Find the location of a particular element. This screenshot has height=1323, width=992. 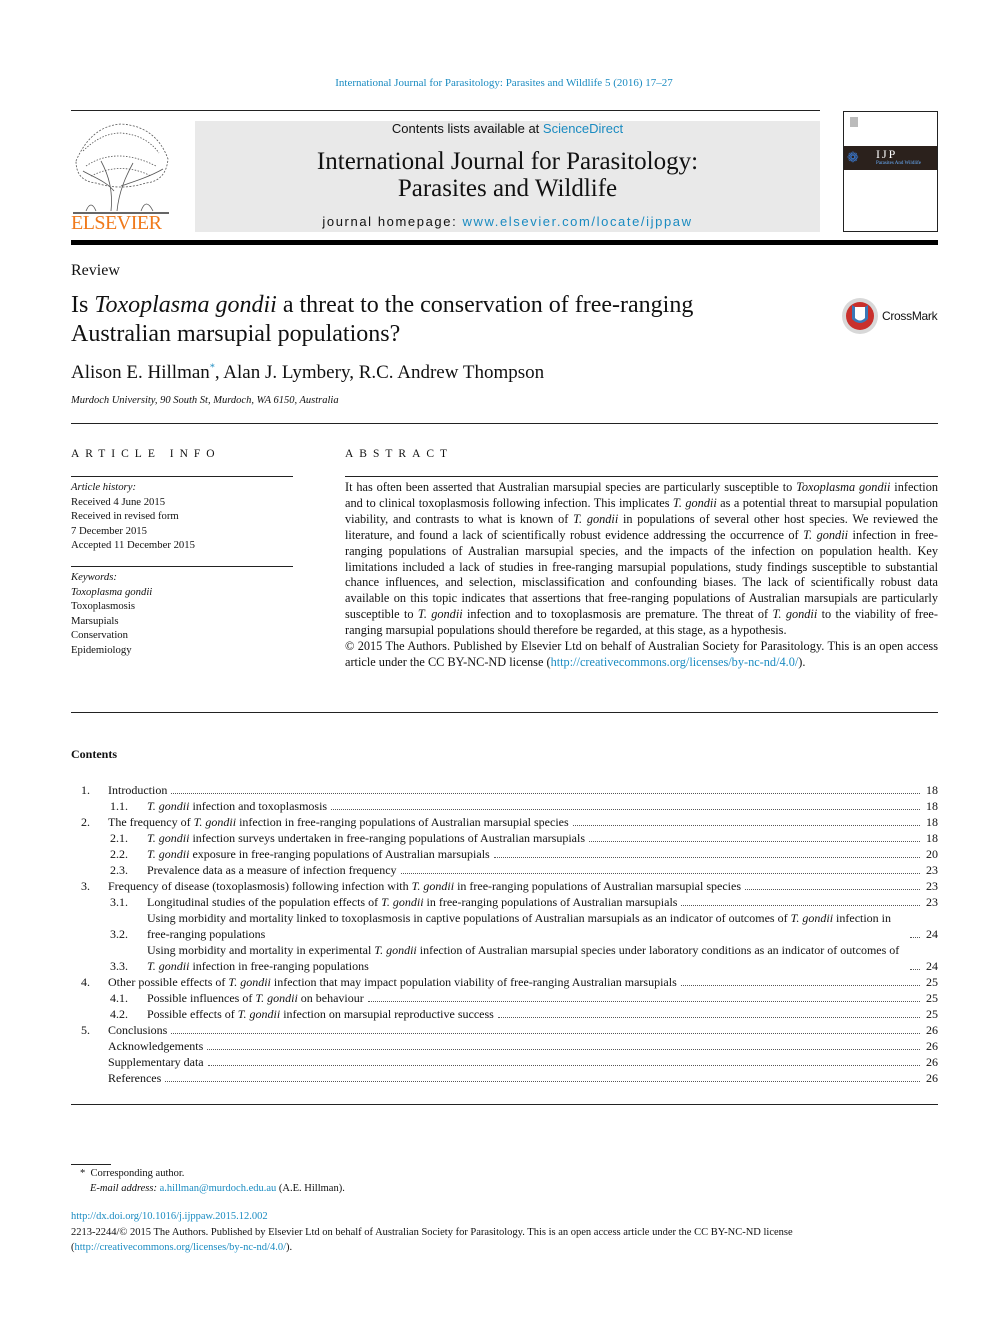

history-label: Article history: is located at coordinates (104, 487).